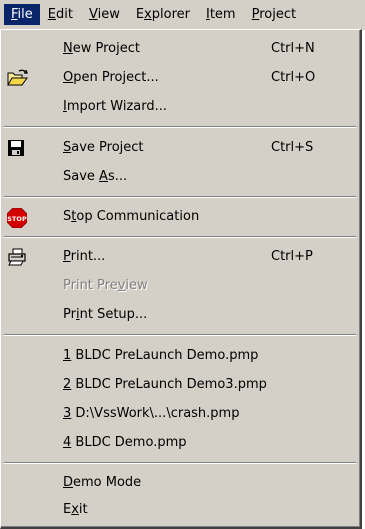 The width and height of the screenshot is (365, 529). What do you see at coordinates (129, 442) in the screenshot?
I see `label-post: BLDC Demo.pmp` at bounding box center [129, 442].